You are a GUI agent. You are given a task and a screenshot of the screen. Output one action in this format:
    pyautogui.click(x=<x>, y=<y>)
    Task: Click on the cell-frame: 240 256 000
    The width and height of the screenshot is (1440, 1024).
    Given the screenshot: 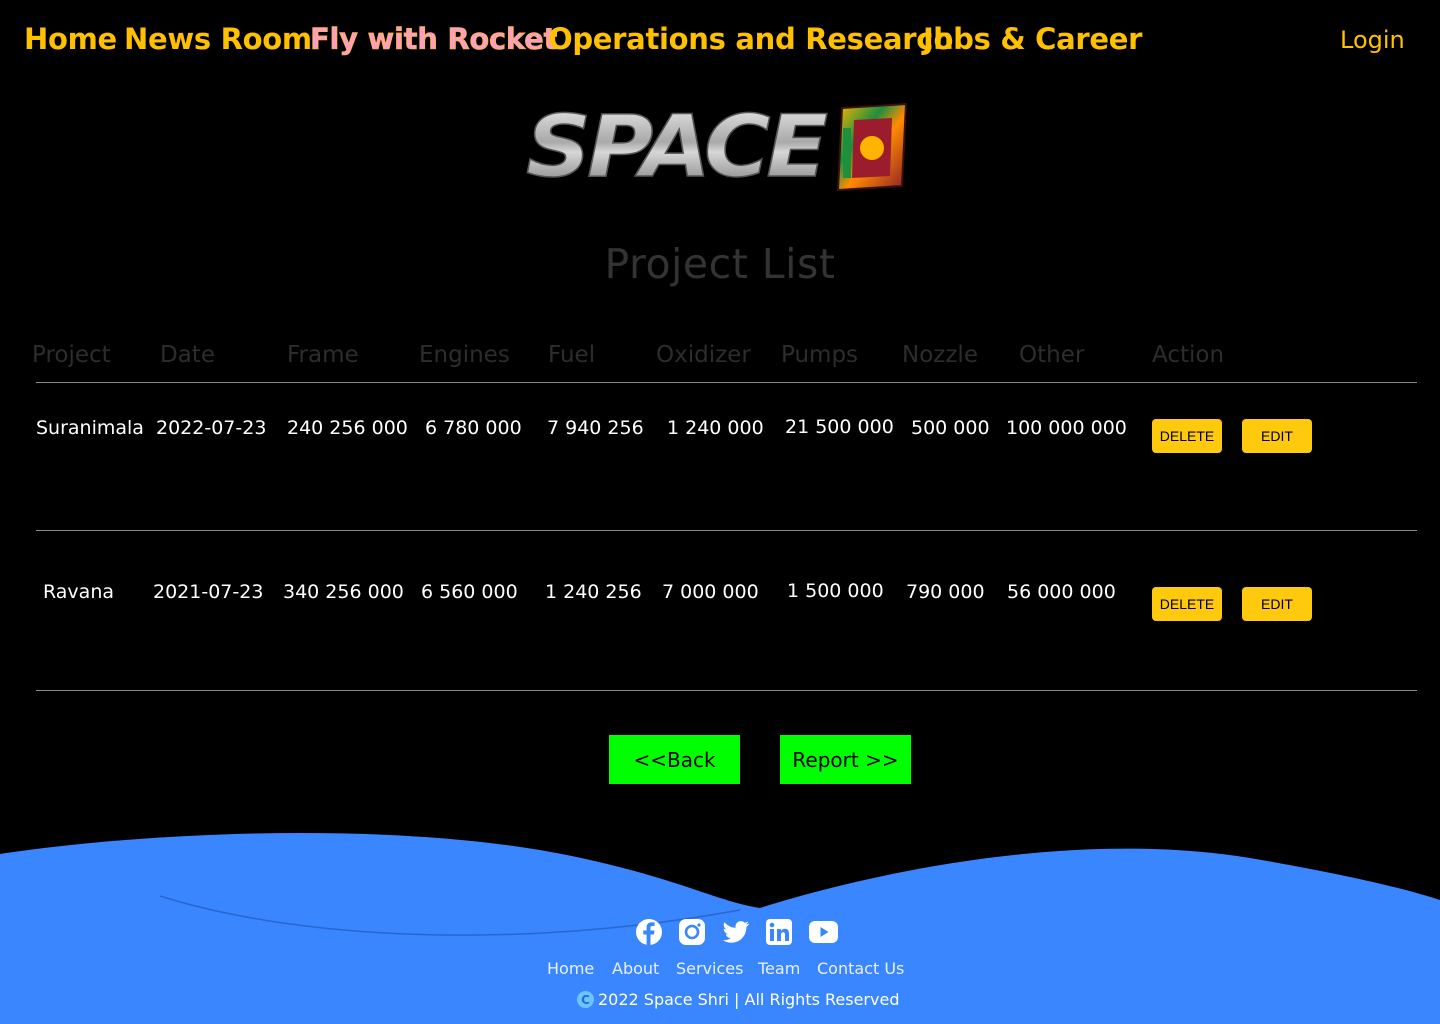 What is the action you would take?
    pyautogui.click(x=347, y=428)
    